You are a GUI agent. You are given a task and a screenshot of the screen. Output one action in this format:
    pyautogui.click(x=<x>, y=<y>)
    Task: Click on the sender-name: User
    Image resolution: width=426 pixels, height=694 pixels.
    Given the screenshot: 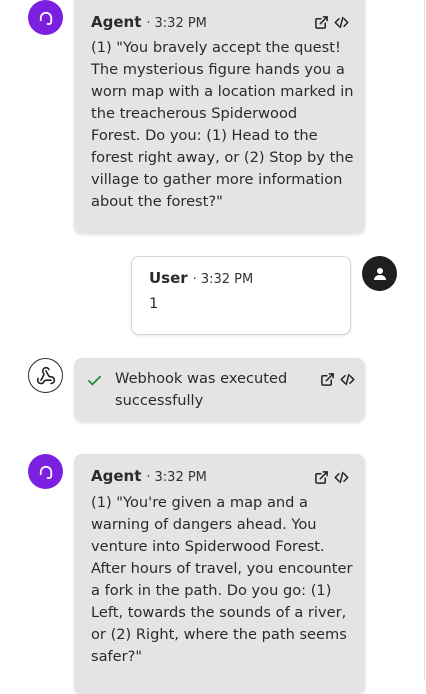 What is the action you would take?
    pyautogui.click(x=168, y=278)
    